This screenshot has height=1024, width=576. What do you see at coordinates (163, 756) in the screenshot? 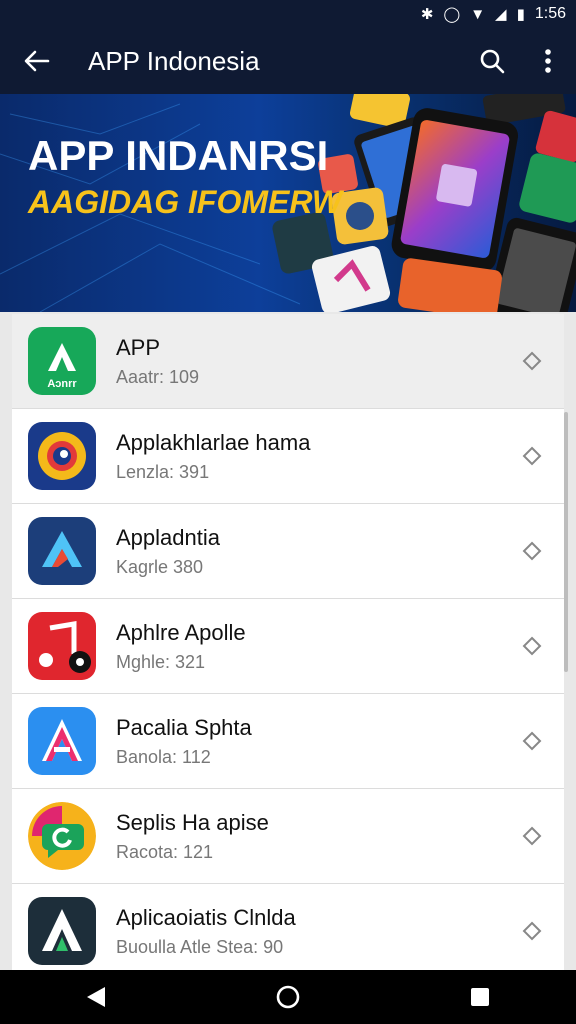
I see `item-subtitle: Banola: 112` at bounding box center [163, 756].